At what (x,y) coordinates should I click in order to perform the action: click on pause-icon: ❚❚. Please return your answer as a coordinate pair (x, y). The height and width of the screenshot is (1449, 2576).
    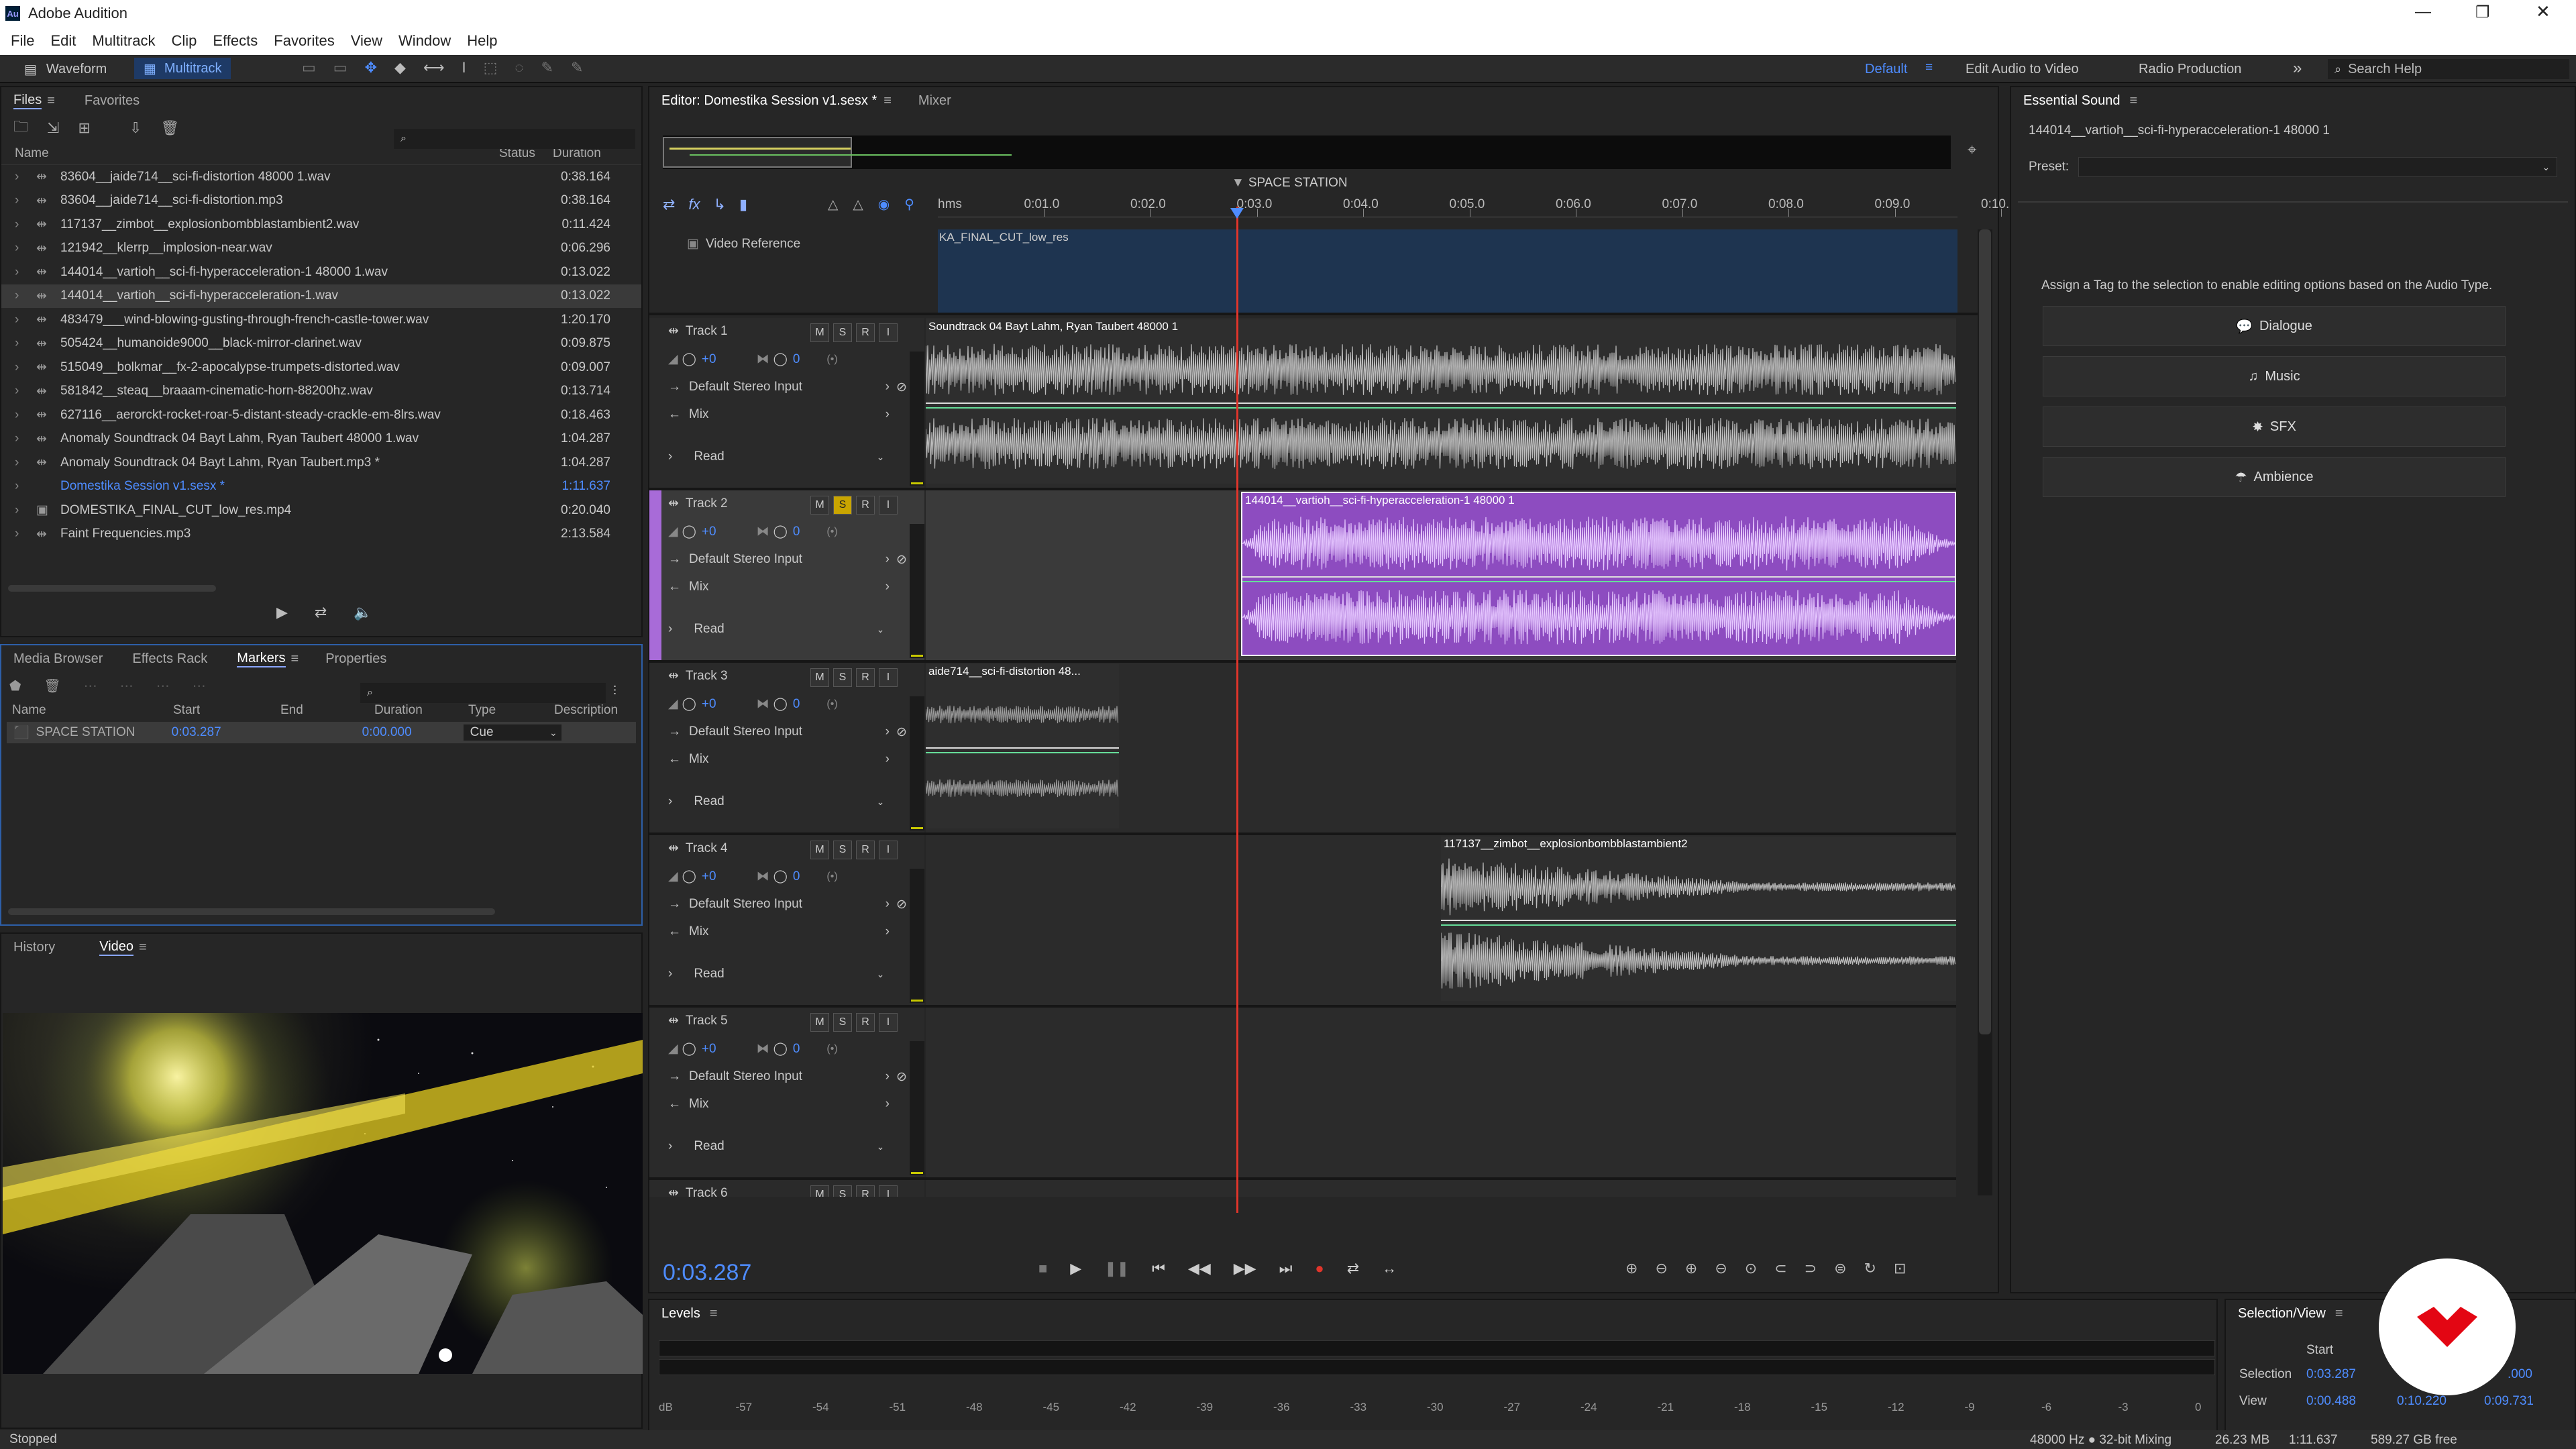
    Looking at the image, I should click on (1116, 1268).